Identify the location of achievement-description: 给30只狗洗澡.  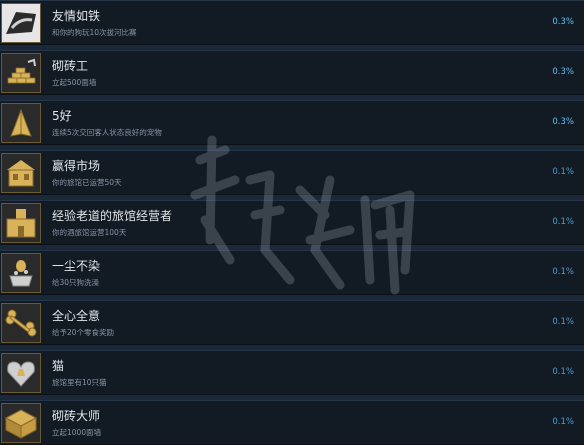
(76, 282).